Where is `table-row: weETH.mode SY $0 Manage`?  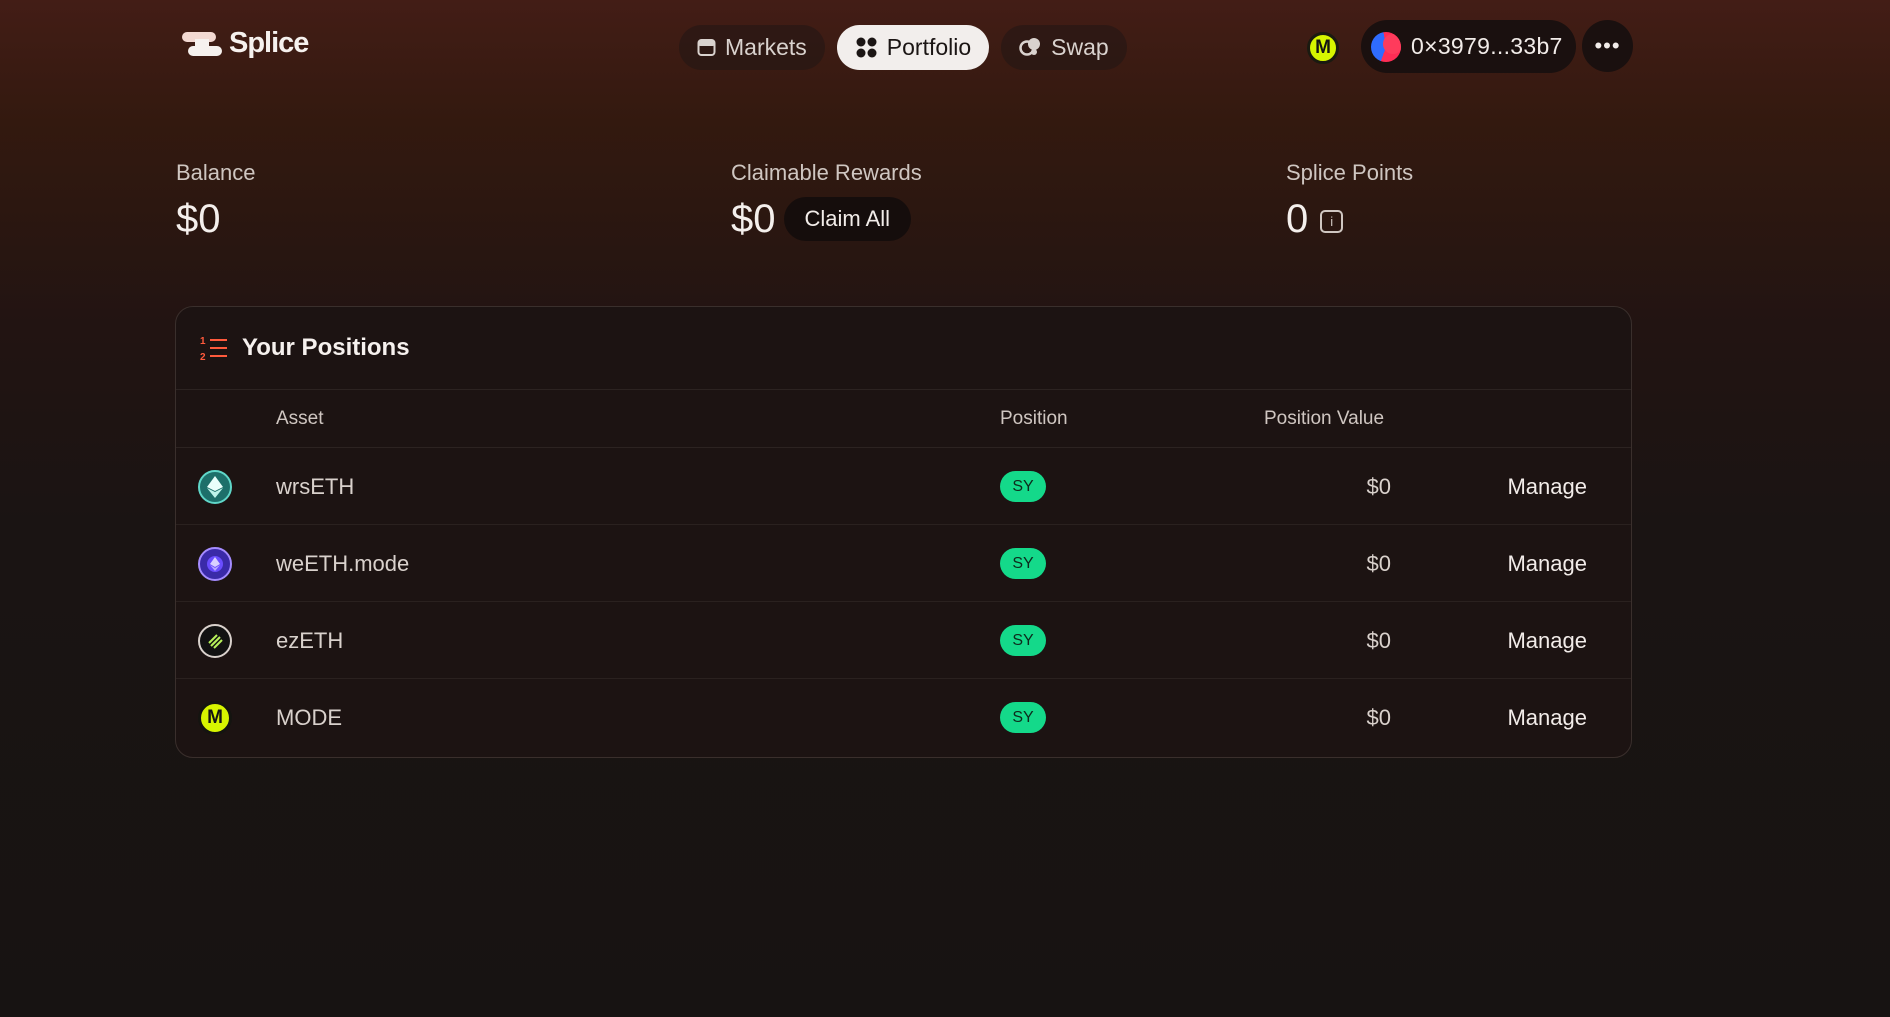
table-row: weETH.mode SY $0 Manage is located at coordinates (903, 563).